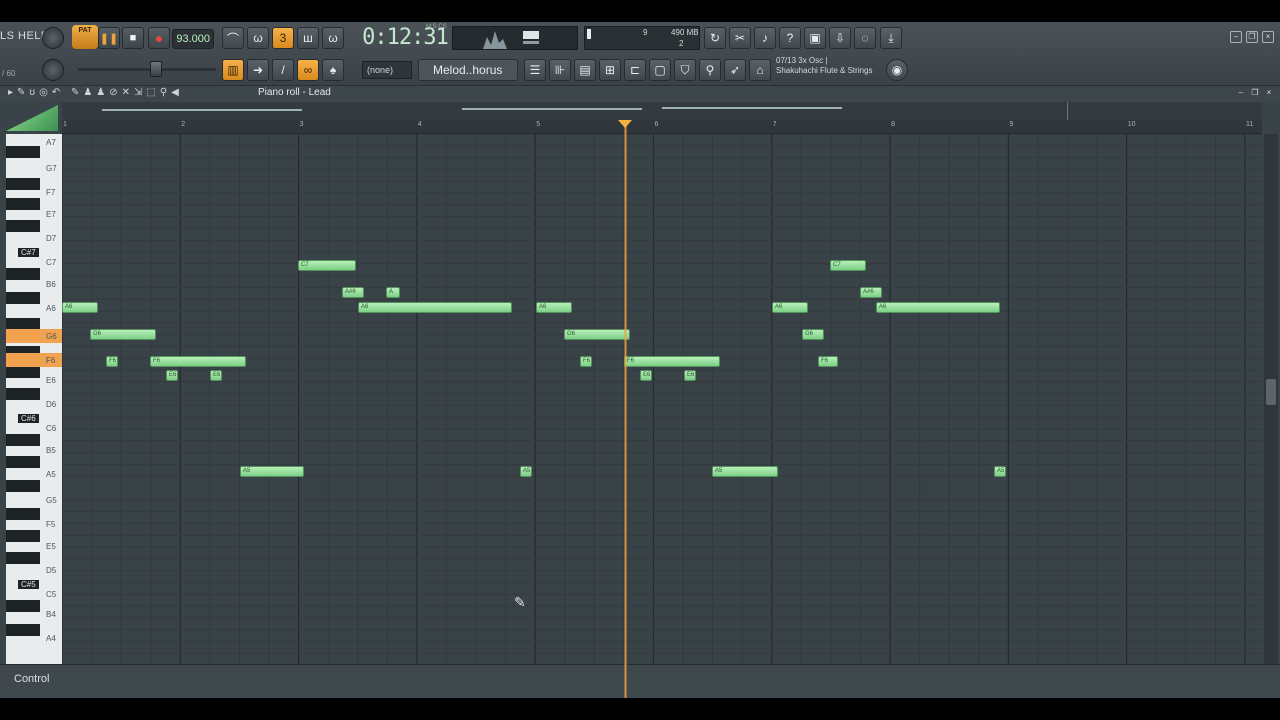 The width and height of the screenshot is (1280, 720). What do you see at coordinates (535, 70) in the screenshot?
I see `channel-rack-icon: ☰` at bounding box center [535, 70].